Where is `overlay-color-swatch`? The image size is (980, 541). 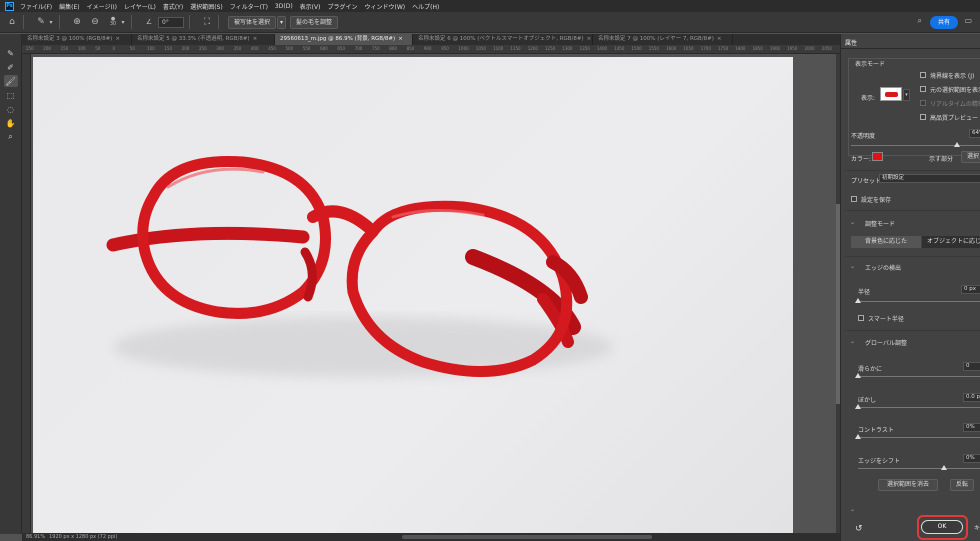 overlay-color-swatch is located at coordinates (877, 156).